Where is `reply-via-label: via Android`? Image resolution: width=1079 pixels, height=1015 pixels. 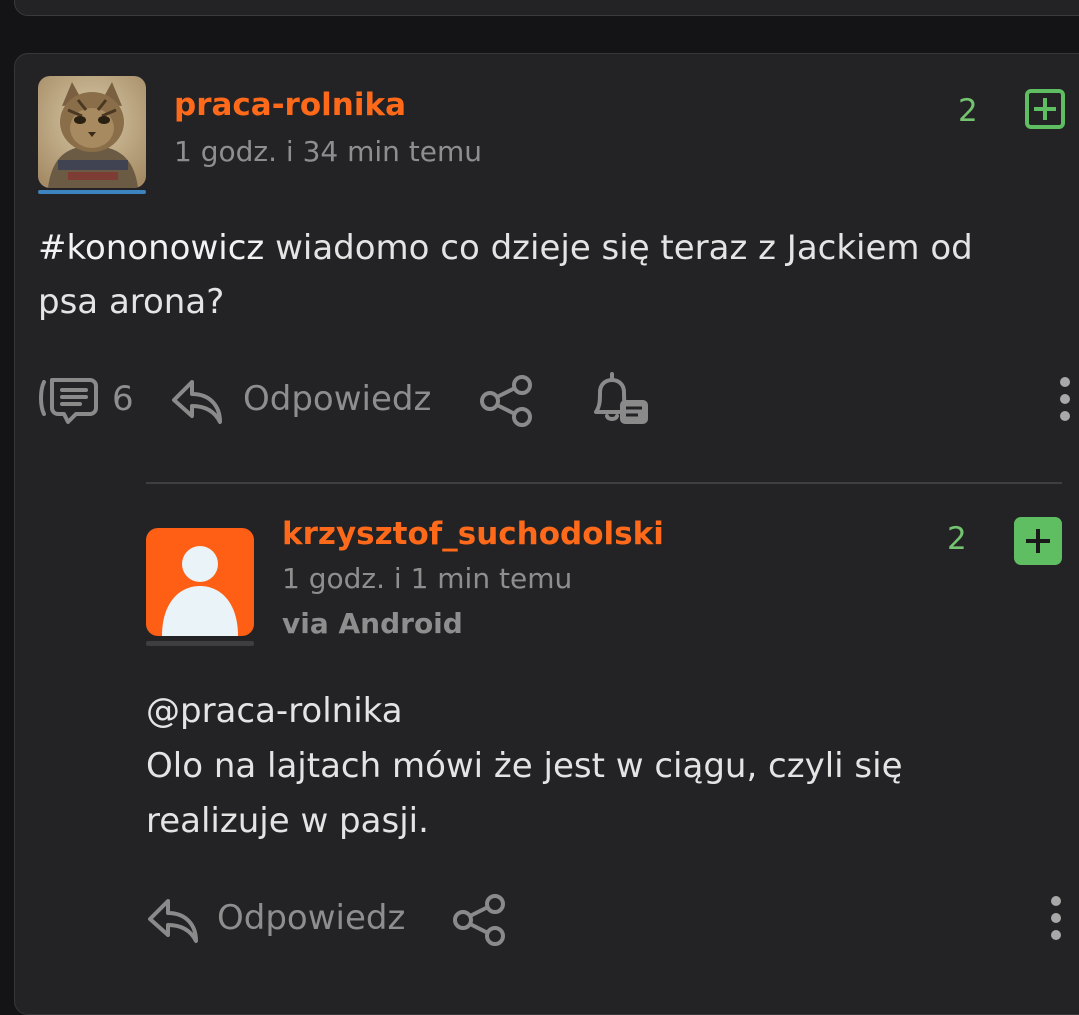
reply-via-label: via Android is located at coordinates (372, 623).